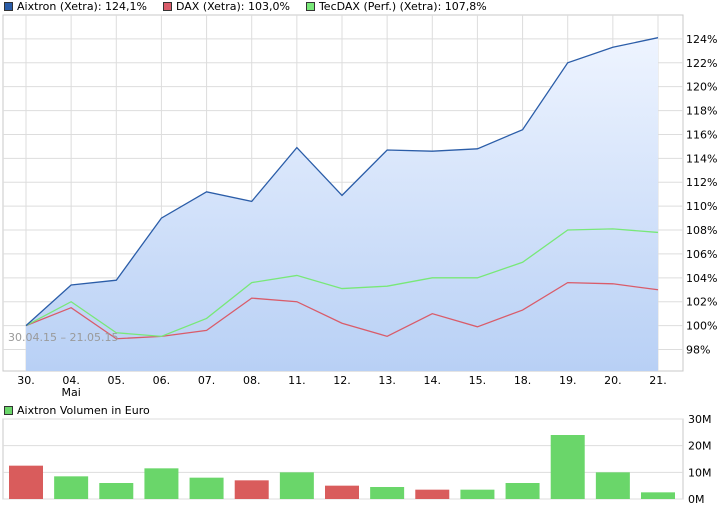 The width and height of the screenshot is (726, 508). I want to click on y-tick-label: 100%, so click(701, 326).